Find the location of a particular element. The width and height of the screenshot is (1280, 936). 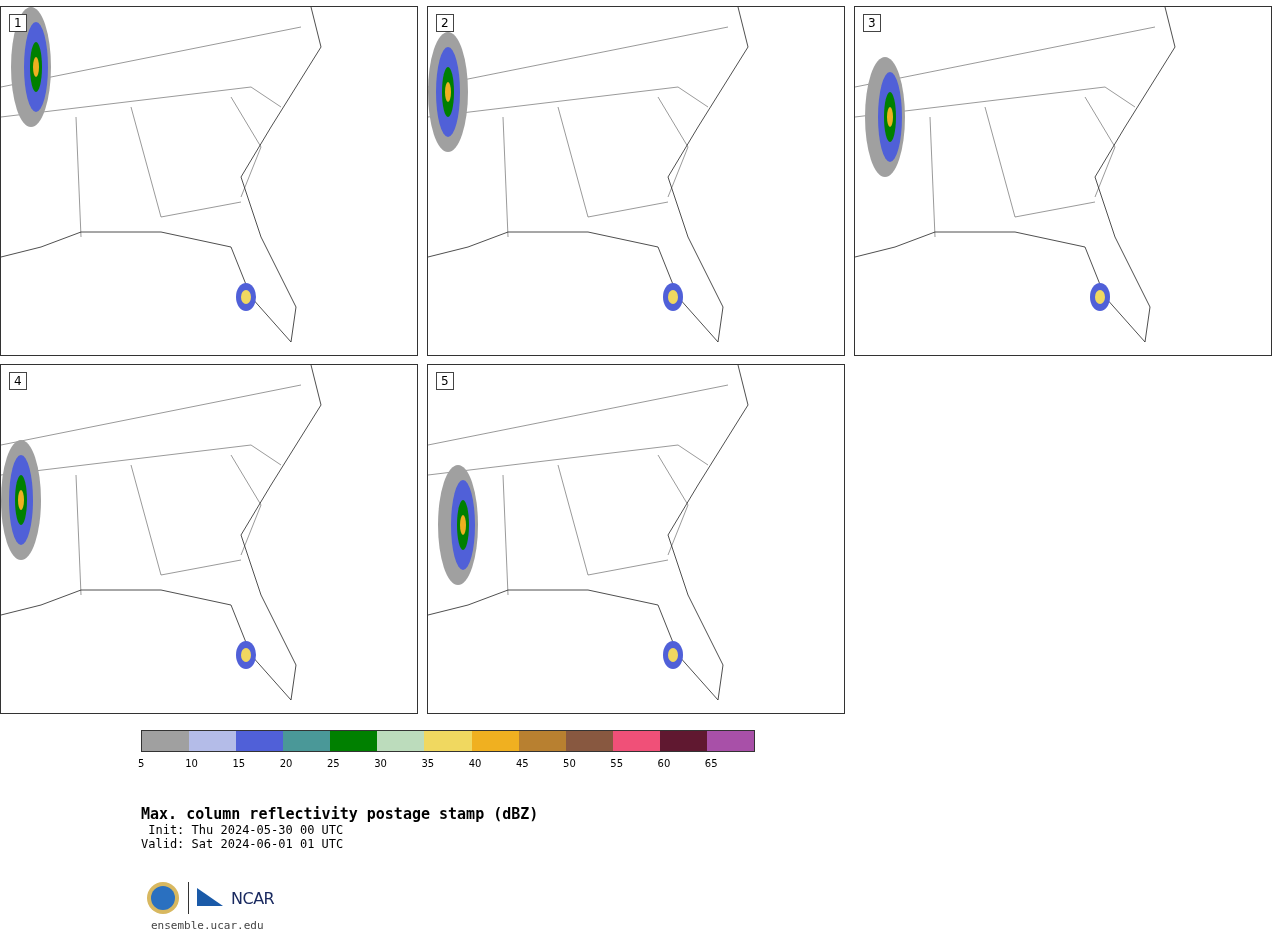

website-url: ensemble.ucar.edu is located at coordinates (208, 925).